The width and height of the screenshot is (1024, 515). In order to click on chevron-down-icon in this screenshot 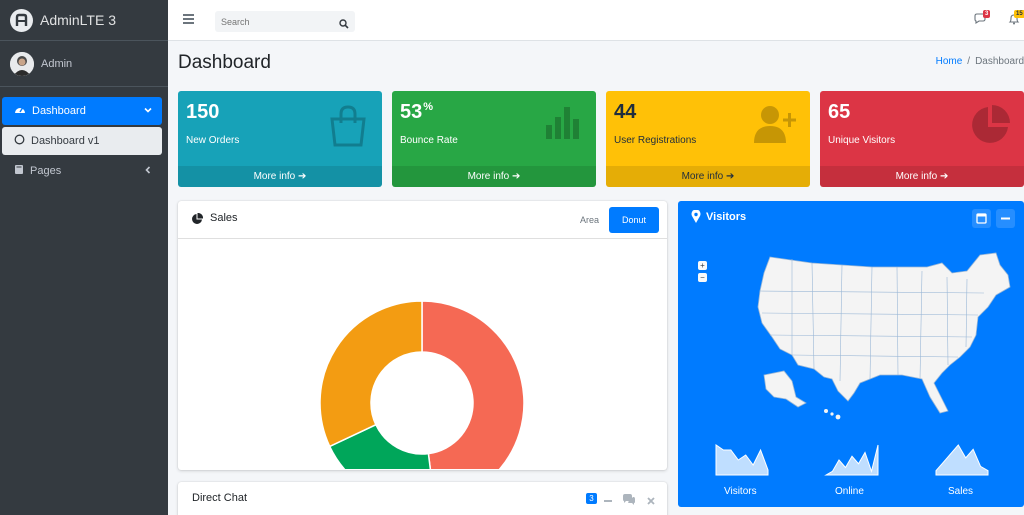, I will do `click(148, 111)`.